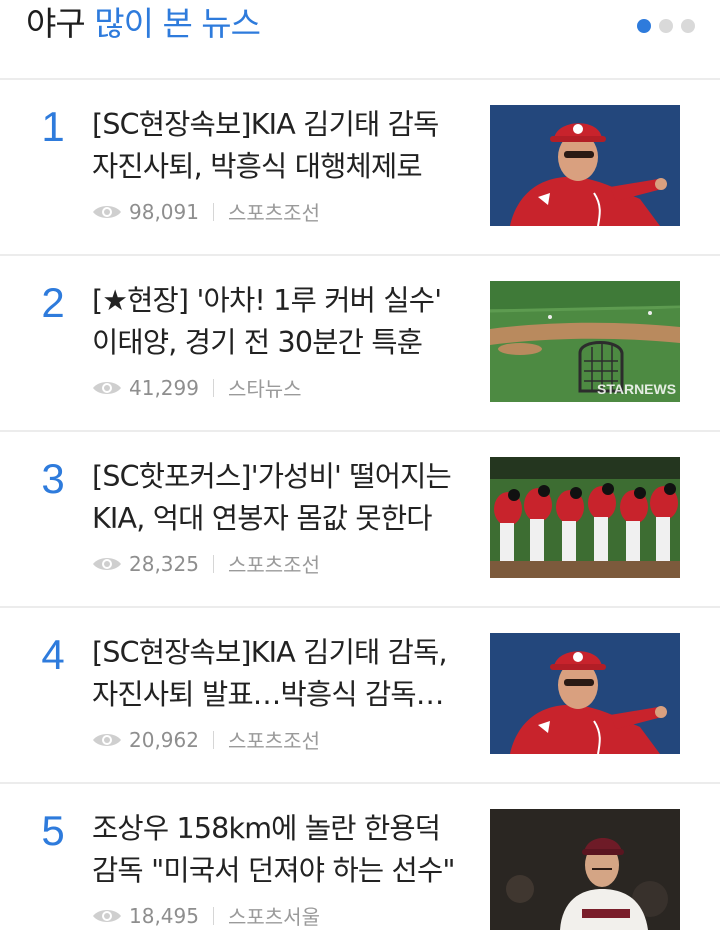 The width and height of the screenshot is (720, 942). What do you see at coordinates (206, 211) in the screenshot?
I see `news-meta: 98,091 스포츠조선` at bounding box center [206, 211].